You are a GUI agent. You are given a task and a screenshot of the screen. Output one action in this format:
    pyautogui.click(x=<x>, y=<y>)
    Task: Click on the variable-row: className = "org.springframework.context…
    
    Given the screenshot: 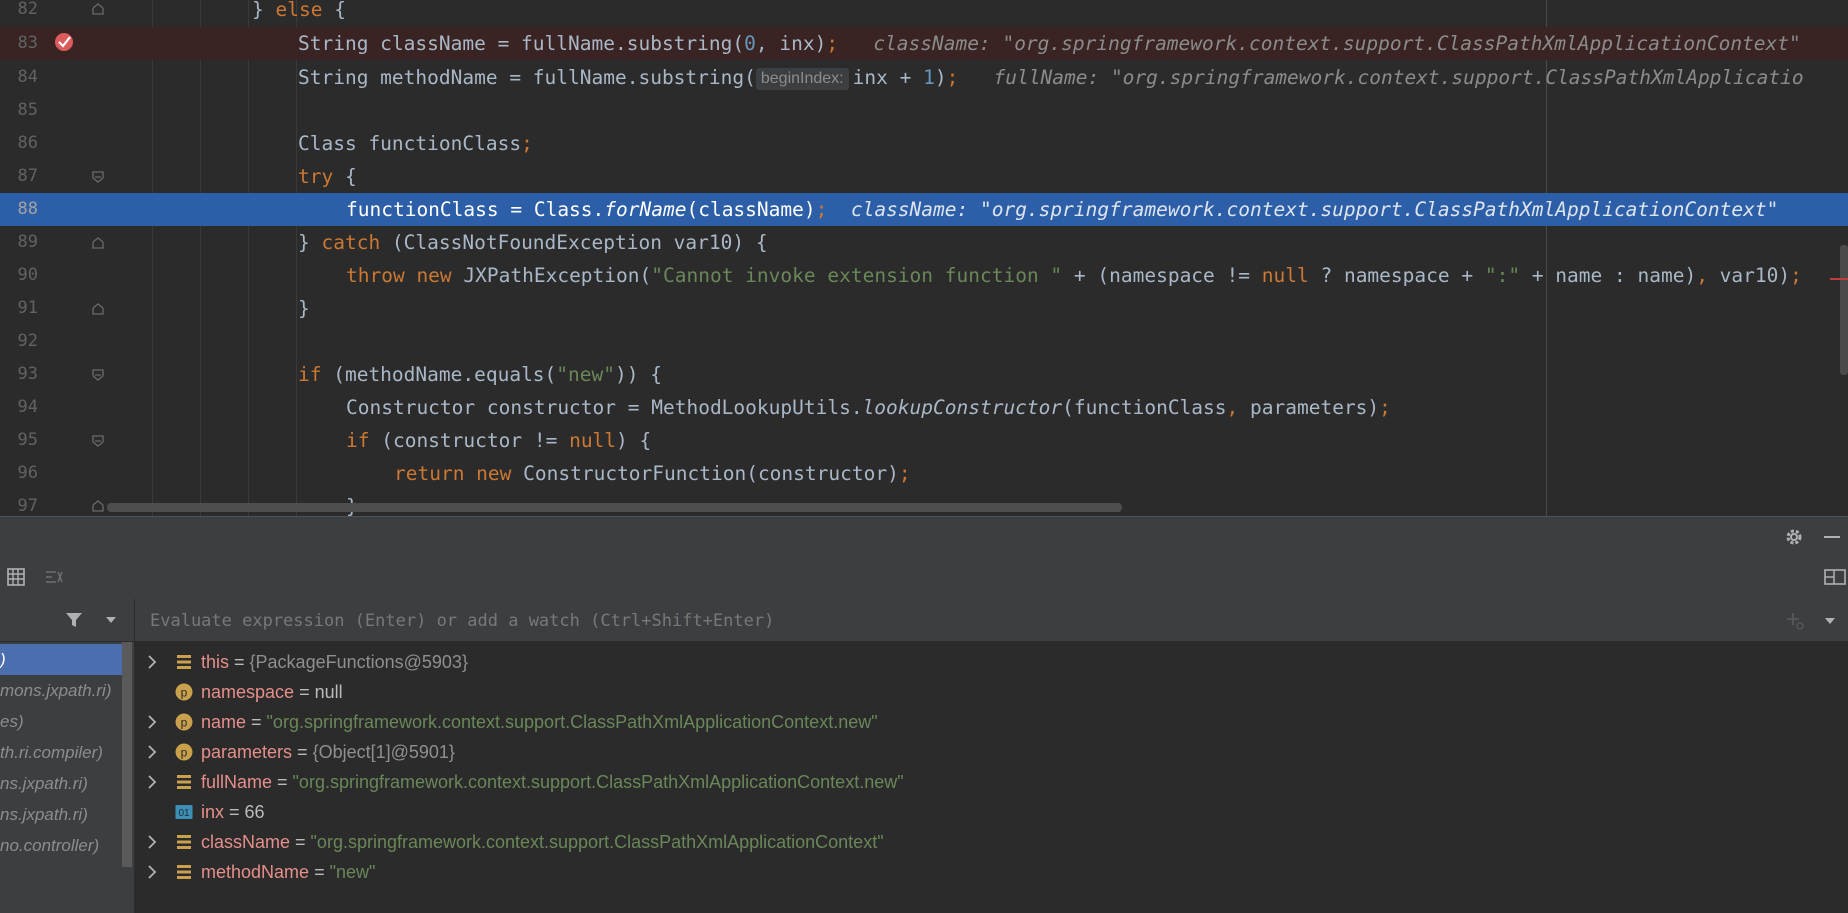 What is the action you would take?
    pyautogui.click(x=991, y=842)
    